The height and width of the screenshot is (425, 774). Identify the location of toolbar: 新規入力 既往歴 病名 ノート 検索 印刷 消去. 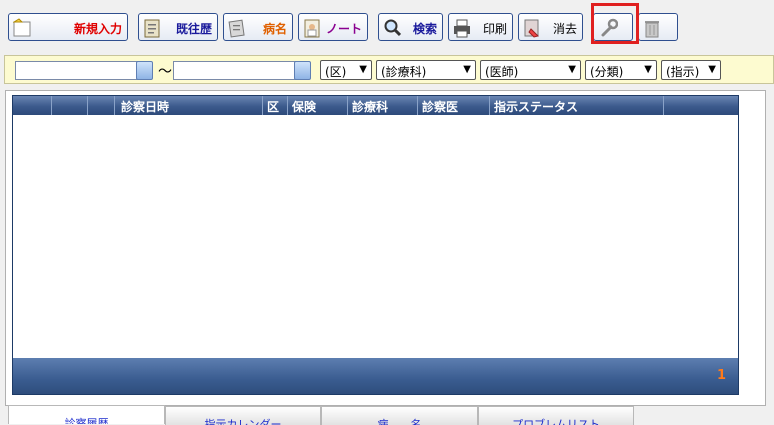
(387, 25).